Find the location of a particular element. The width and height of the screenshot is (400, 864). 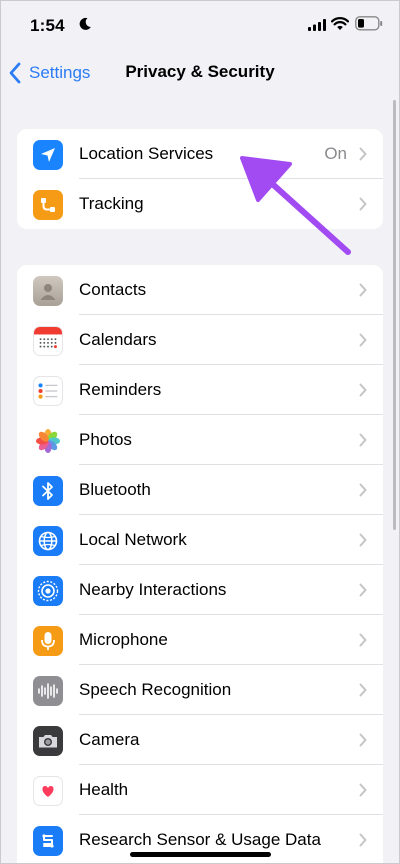

row-microphone: Microphone is located at coordinates (200, 640).